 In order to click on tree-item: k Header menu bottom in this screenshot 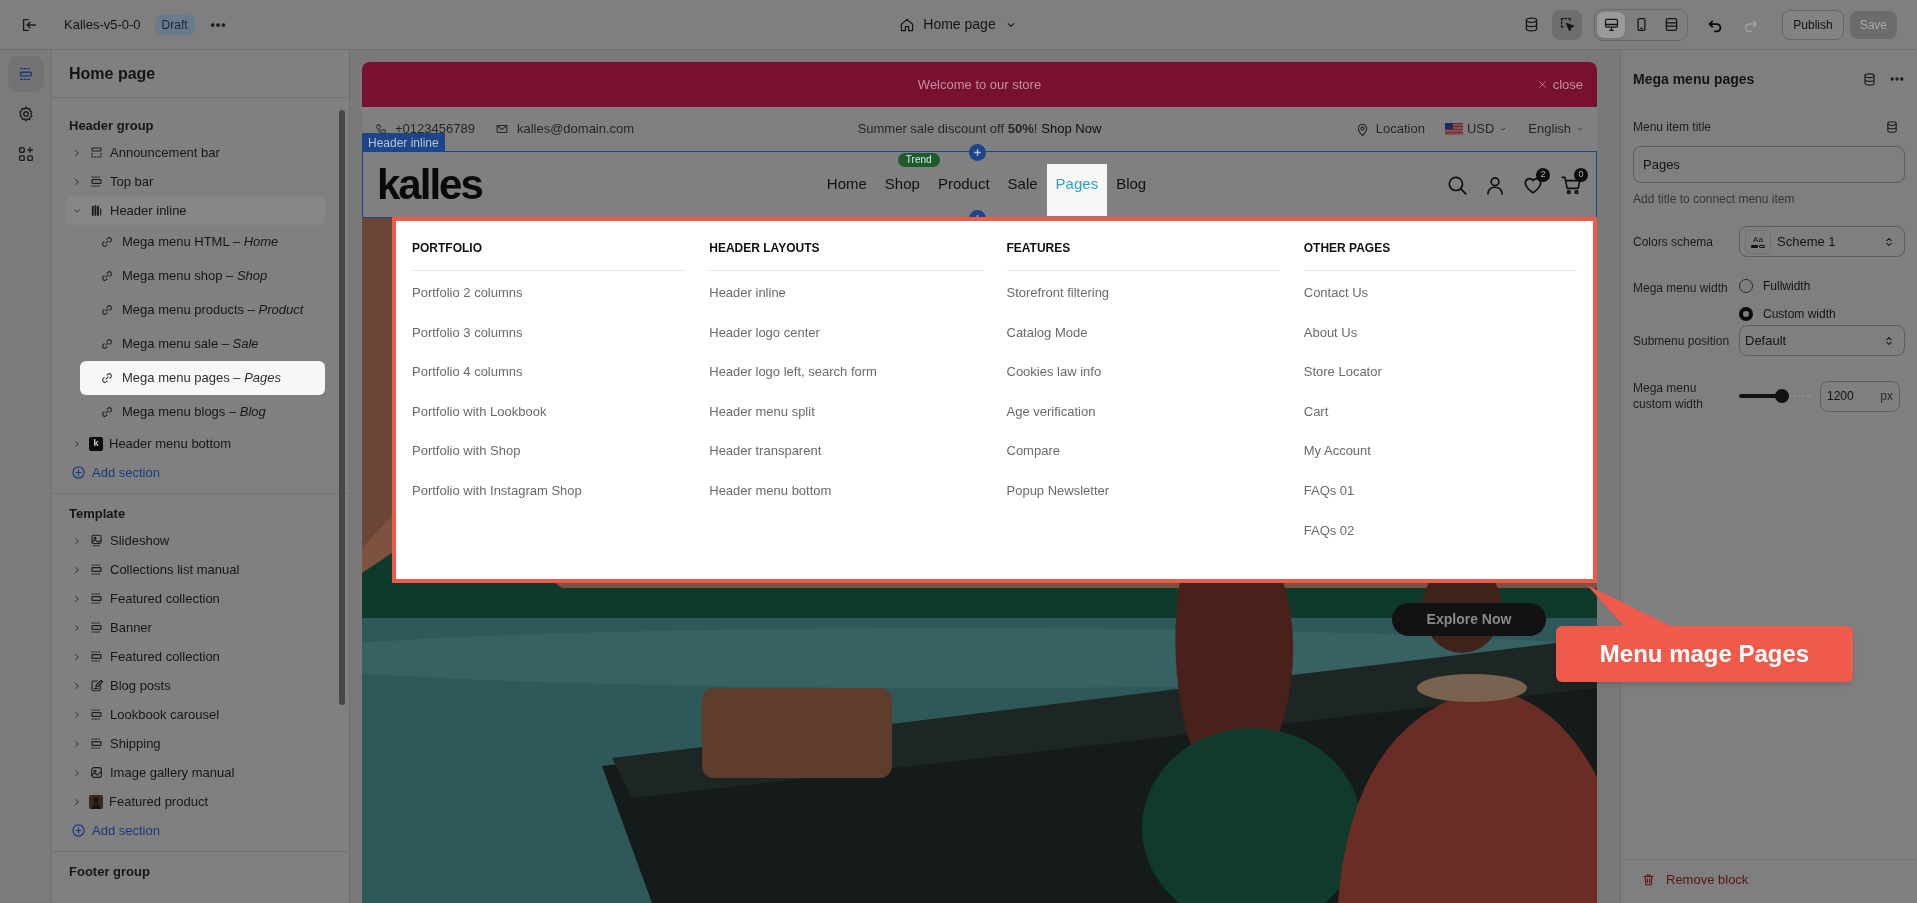, I will do `click(195, 443)`.